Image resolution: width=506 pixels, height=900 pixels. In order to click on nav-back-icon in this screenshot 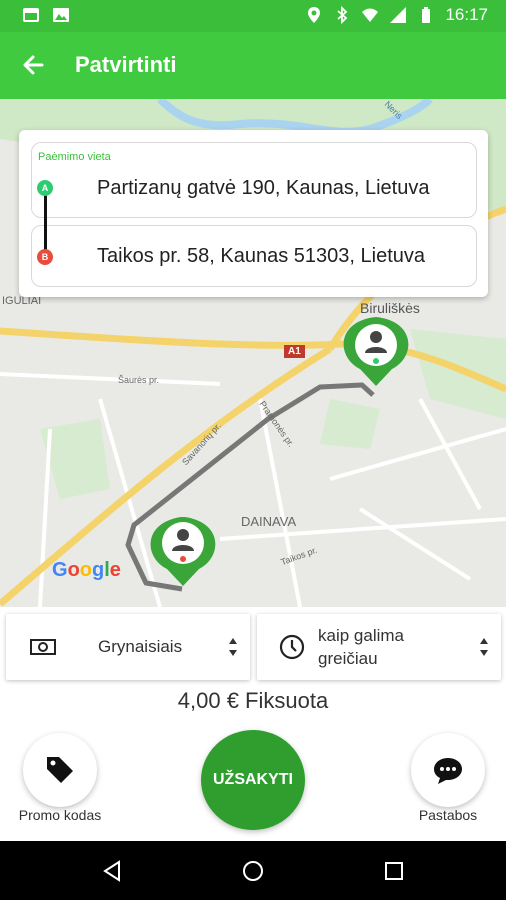, I will do `click(113, 871)`.